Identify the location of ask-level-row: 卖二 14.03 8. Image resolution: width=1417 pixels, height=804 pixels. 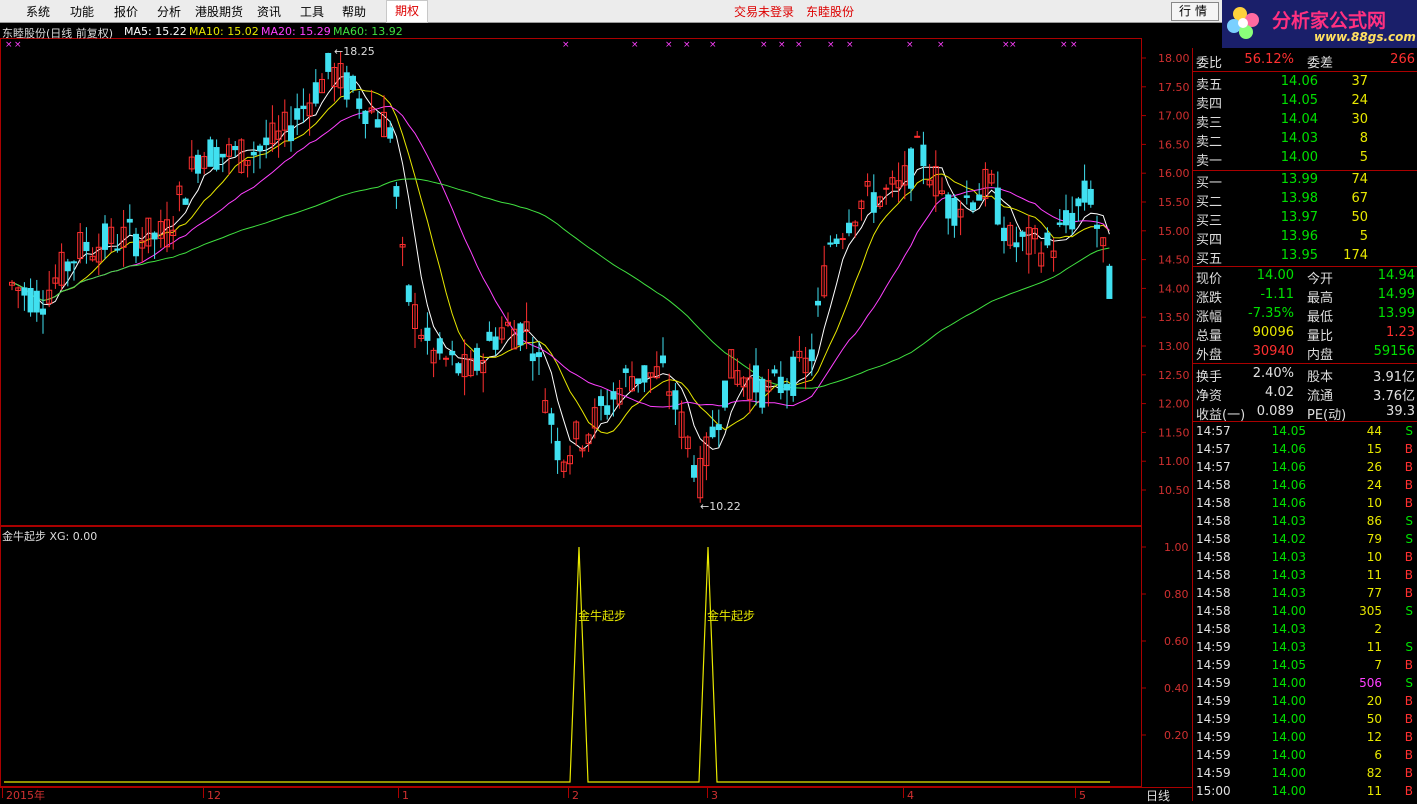
(1305, 140).